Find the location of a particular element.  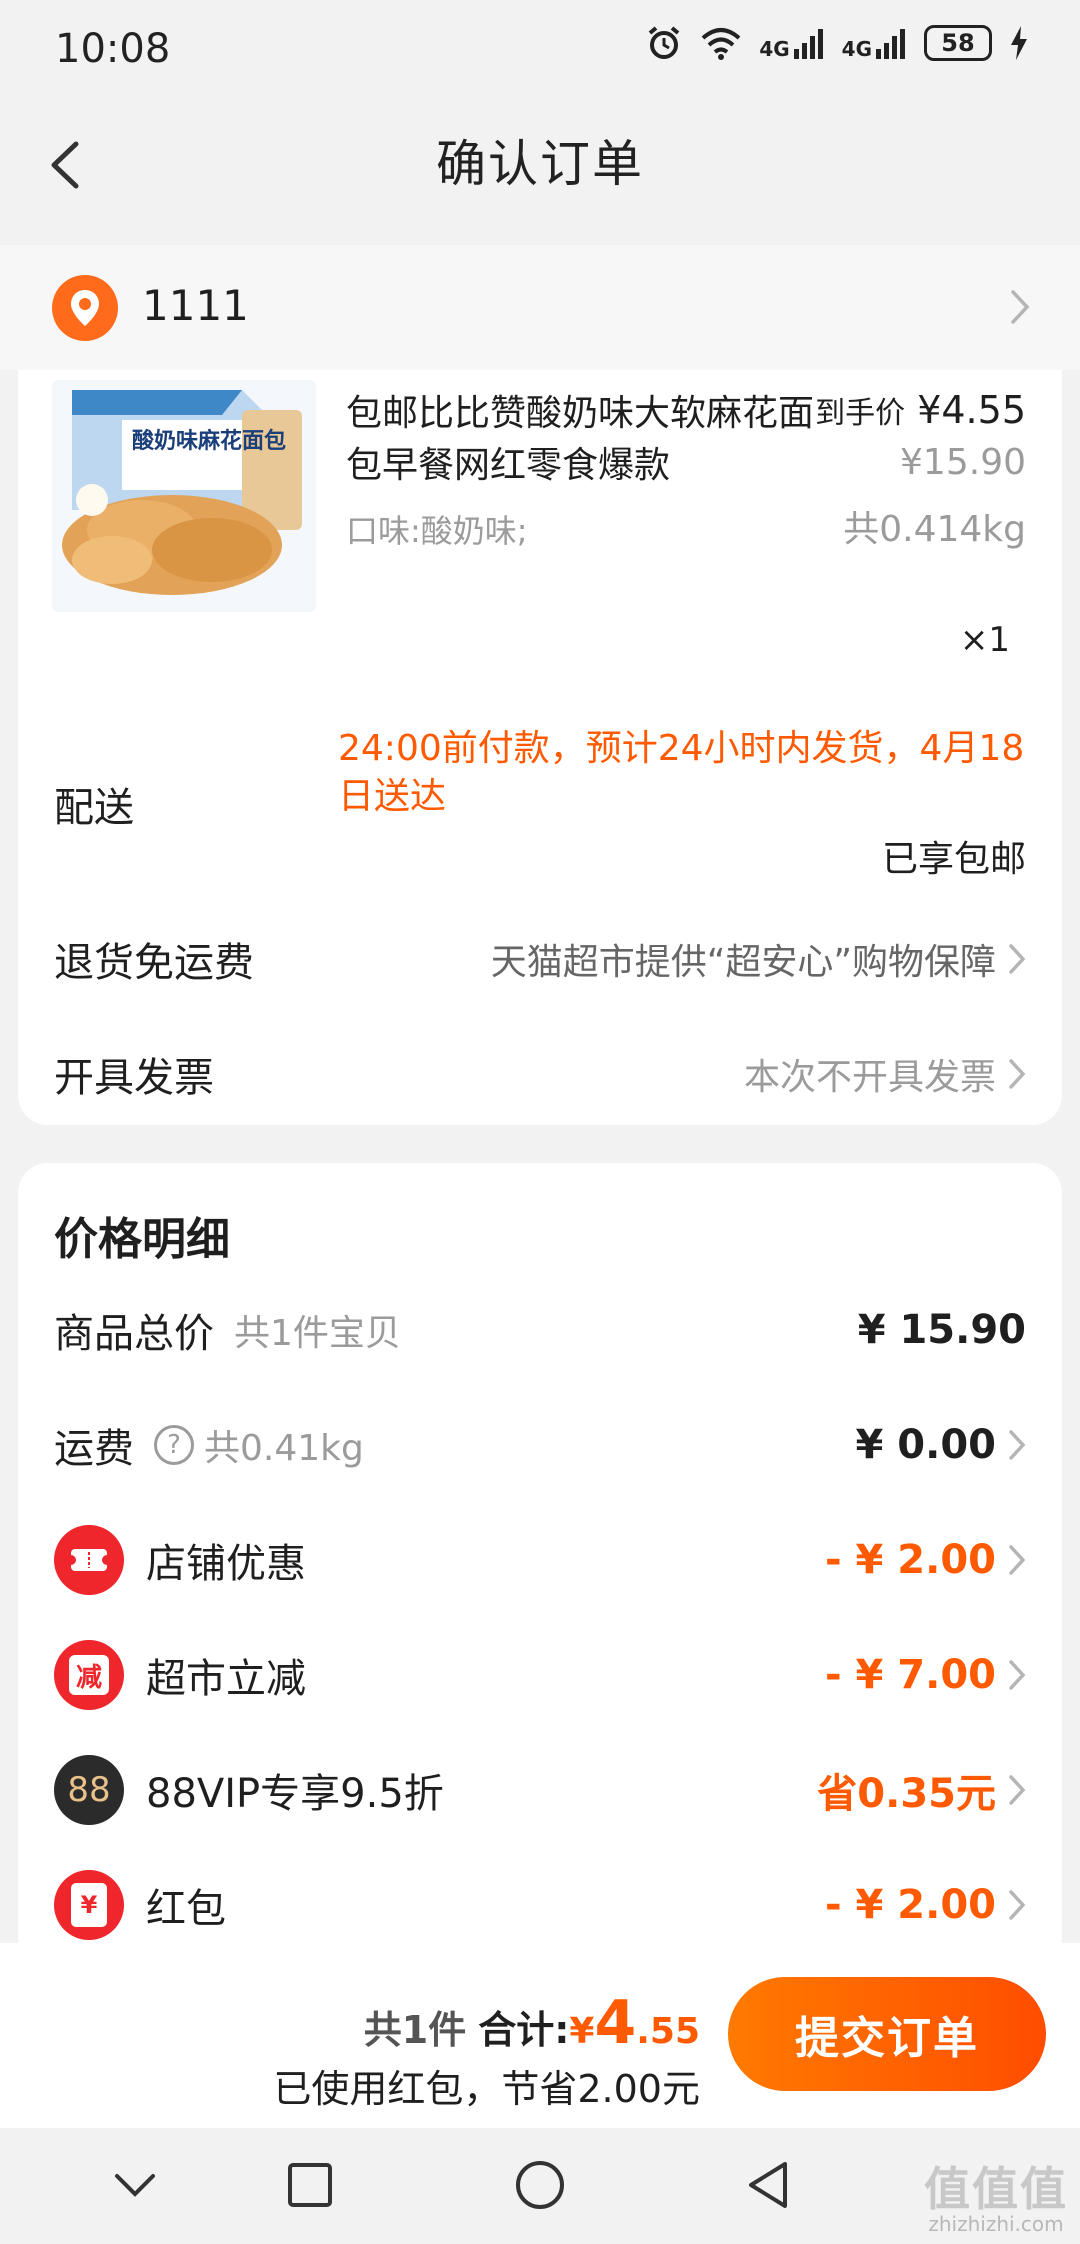

nav-home-button is located at coordinates (540, 2185).